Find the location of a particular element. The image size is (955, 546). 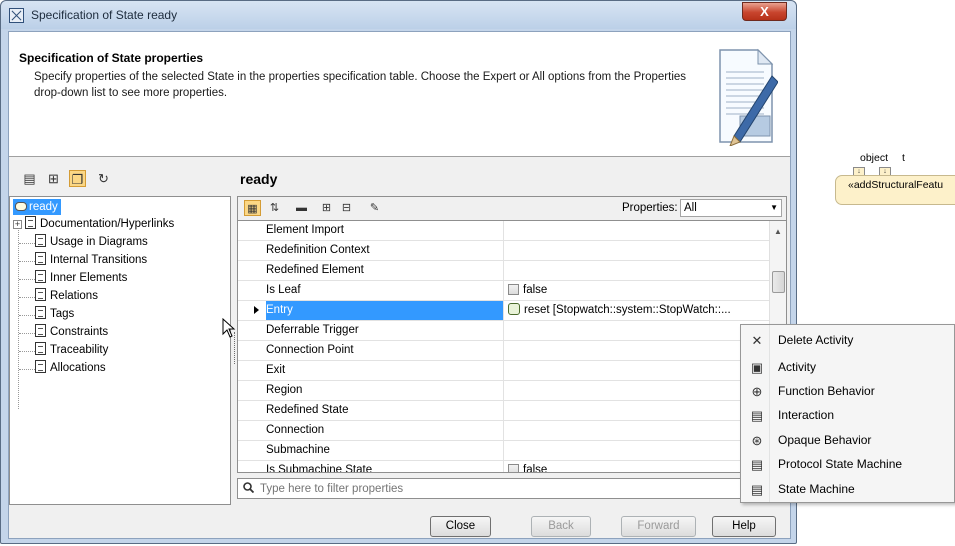

tree-item-documentation: + Documentation/Hyperlinks is located at coordinates (93, 224).